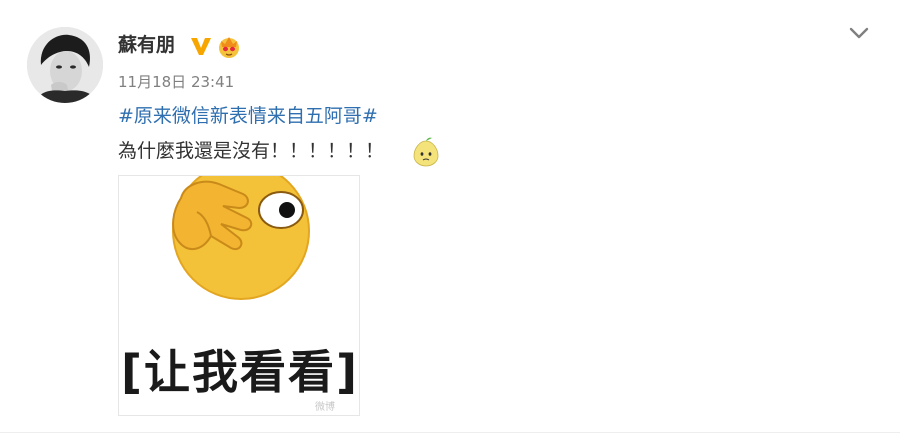  What do you see at coordinates (176, 82) in the screenshot?
I see `post-timestamp: 11月18日 23:41` at bounding box center [176, 82].